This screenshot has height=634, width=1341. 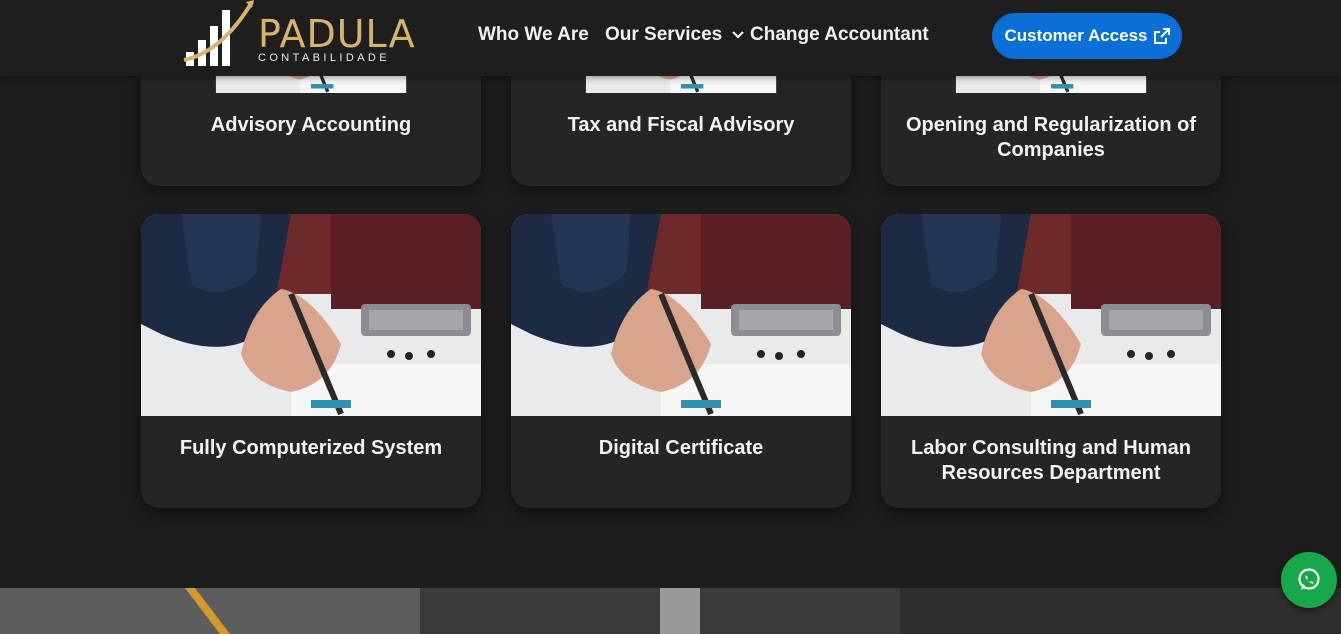 What do you see at coordinates (681, 125) in the screenshot?
I see `service-card-title: Tax and Fiscal Advisory` at bounding box center [681, 125].